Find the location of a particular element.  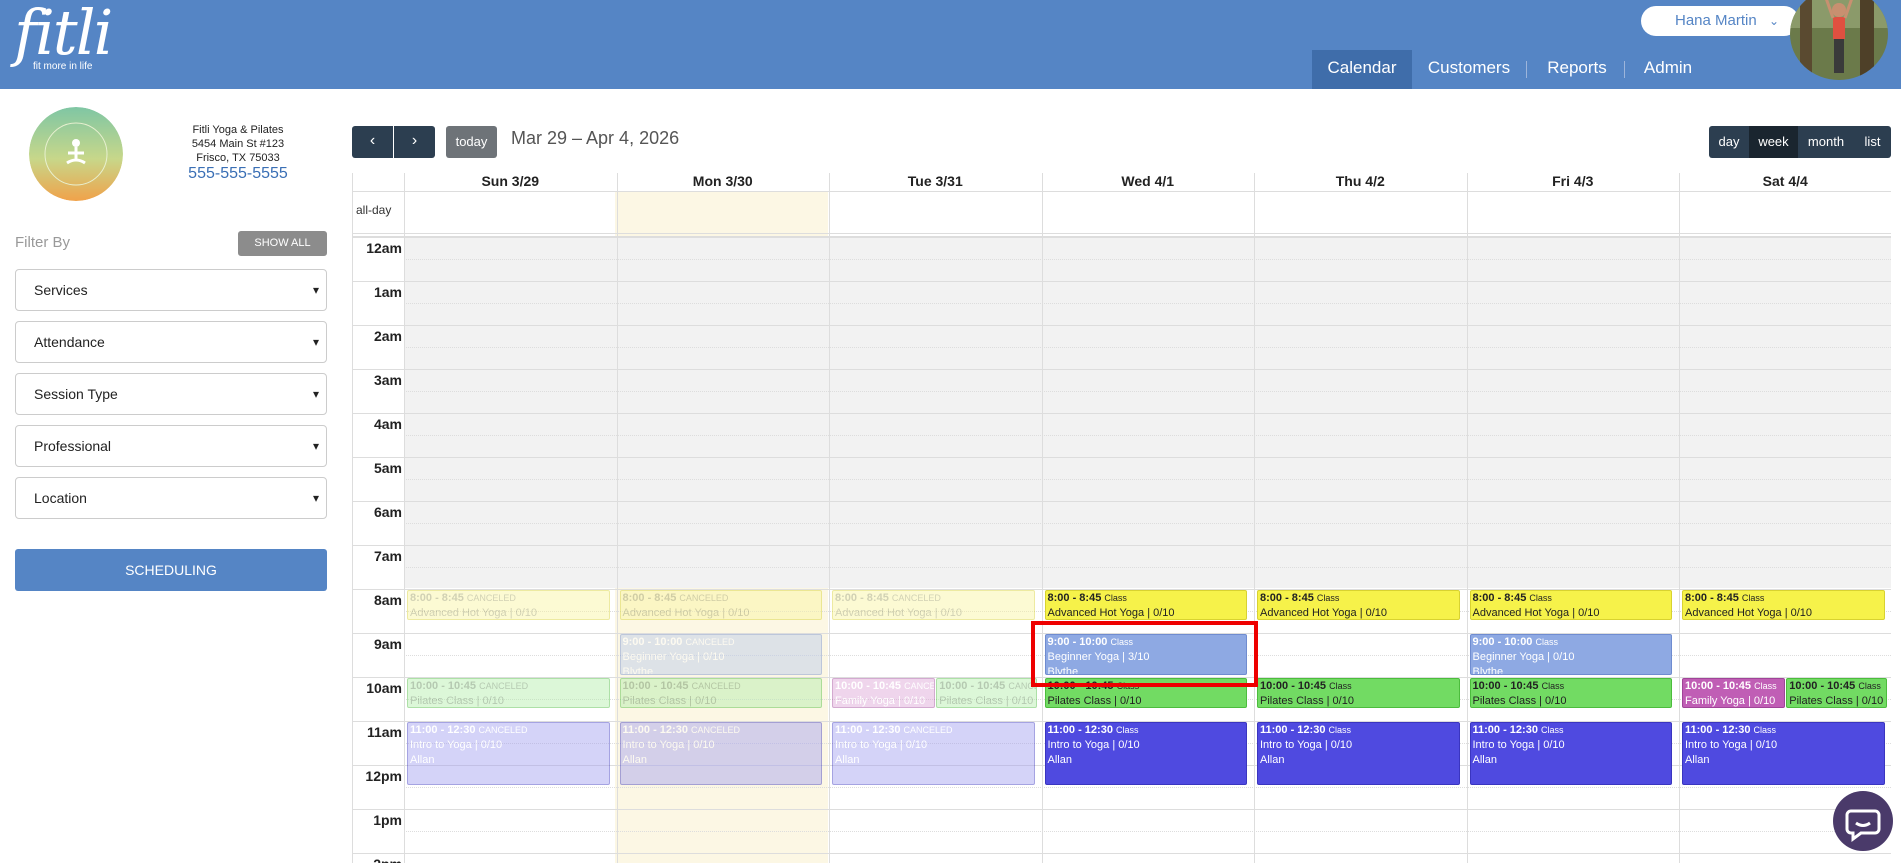

nav-admin: Admin is located at coordinates (1668, 69).